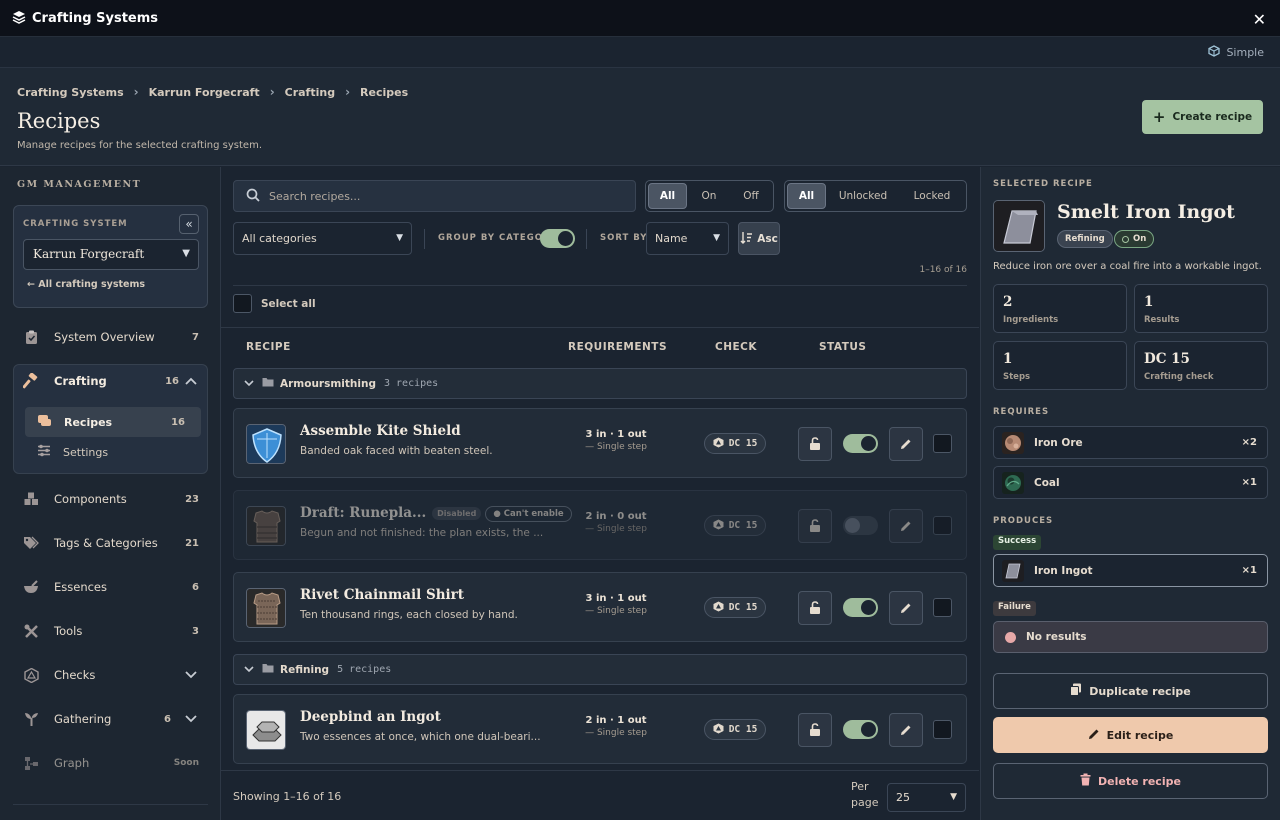 The height and width of the screenshot is (820, 1280). I want to click on close-button: ✕, so click(1259, 19).